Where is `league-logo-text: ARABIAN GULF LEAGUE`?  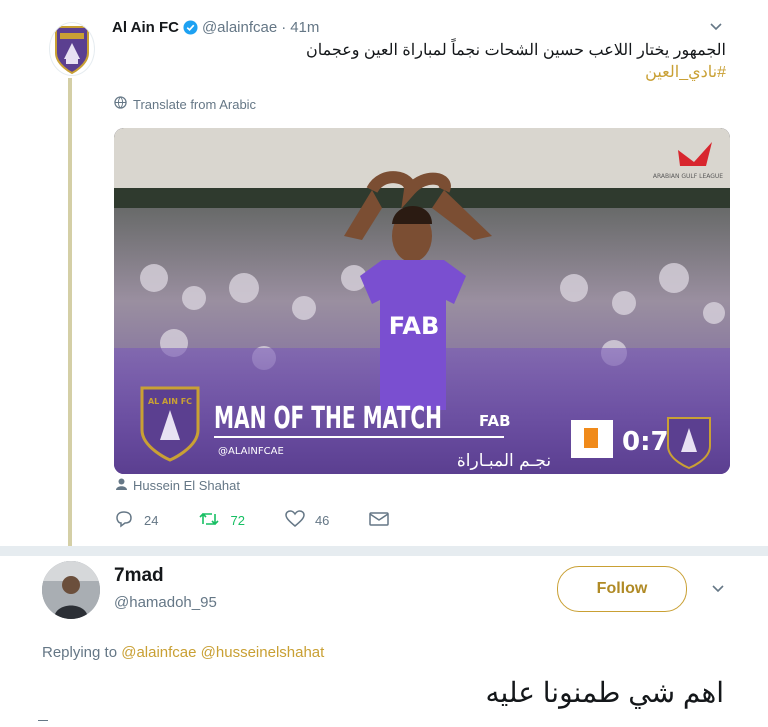
league-logo-text: ARABIAN GULF LEAGUE is located at coordinates (688, 176).